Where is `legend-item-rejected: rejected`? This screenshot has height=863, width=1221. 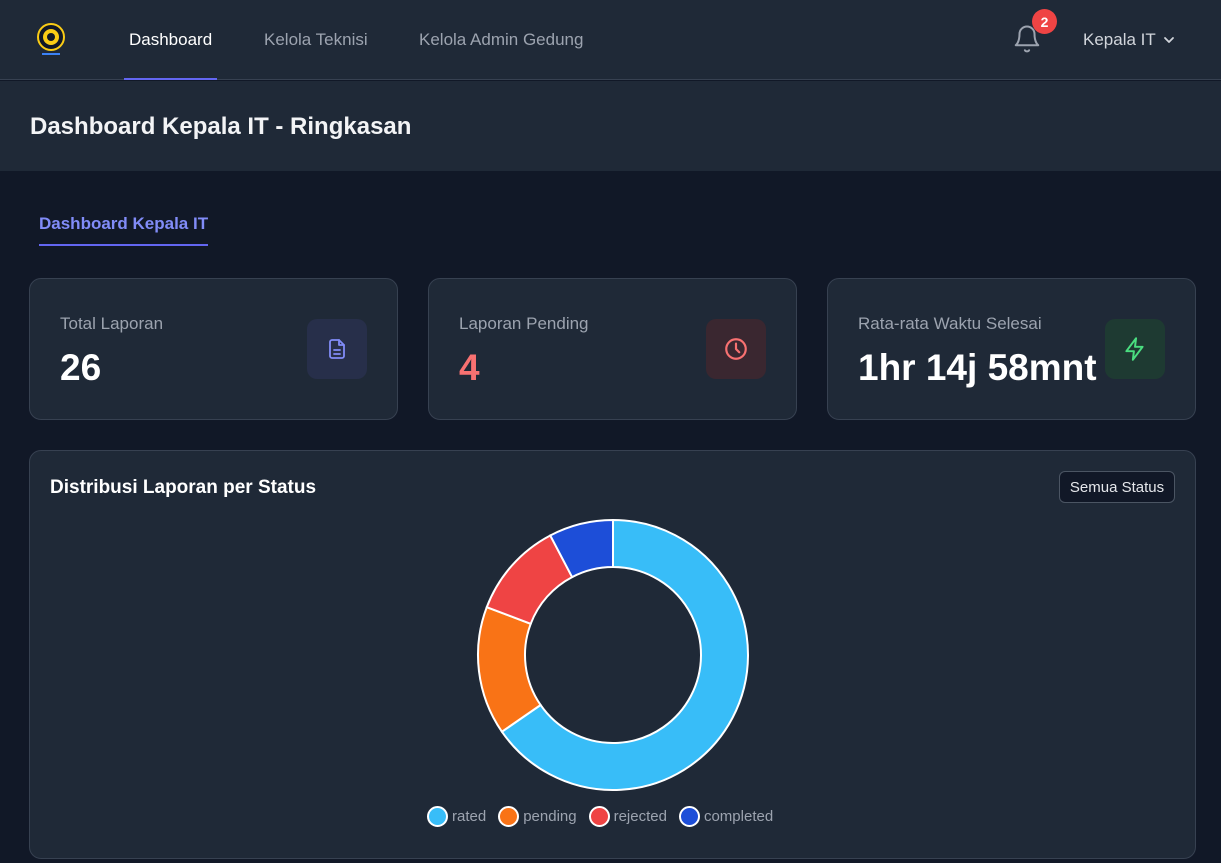
legend-item-rejected: rejected is located at coordinates (627, 816).